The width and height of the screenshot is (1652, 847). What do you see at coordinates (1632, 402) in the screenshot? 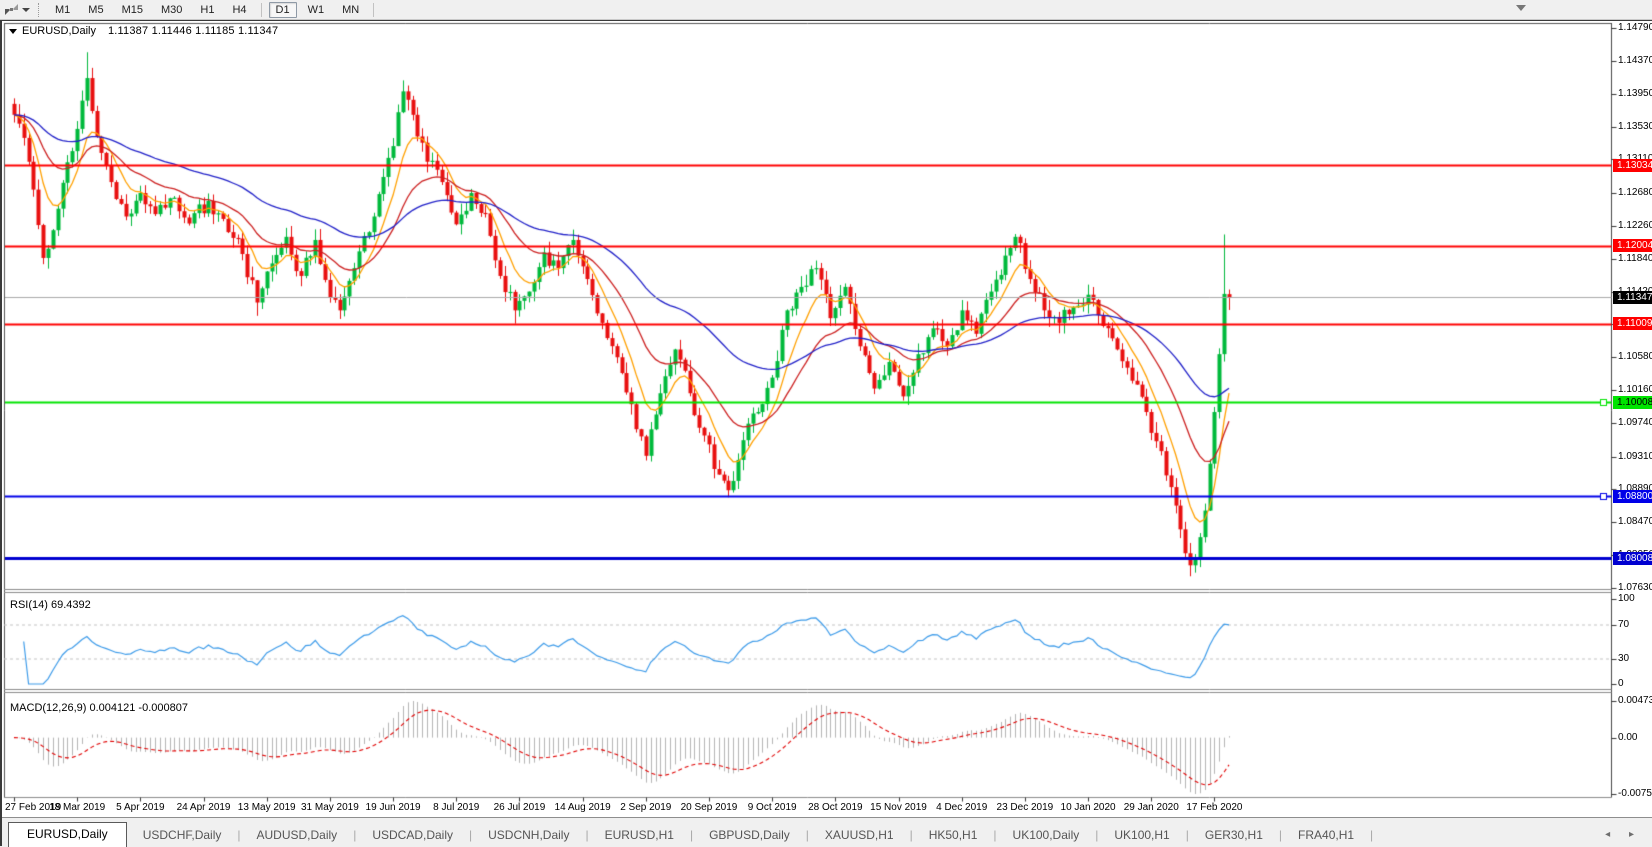
I see `price-level-tag: 1.10008` at bounding box center [1632, 402].